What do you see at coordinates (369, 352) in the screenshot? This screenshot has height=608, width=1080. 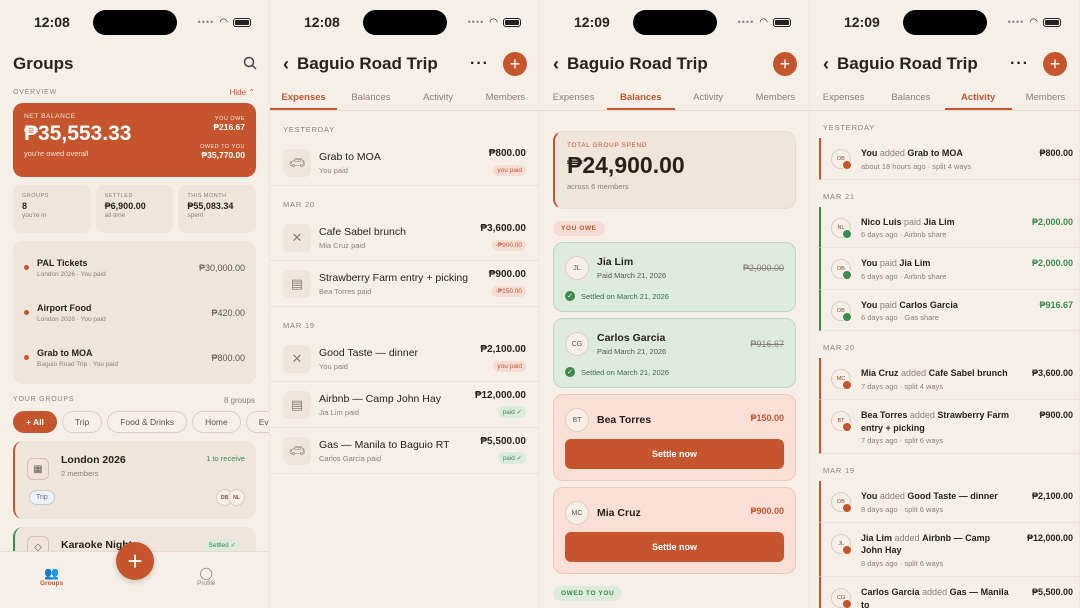 I see `expense-title: Good Taste — dinner` at bounding box center [369, 352].